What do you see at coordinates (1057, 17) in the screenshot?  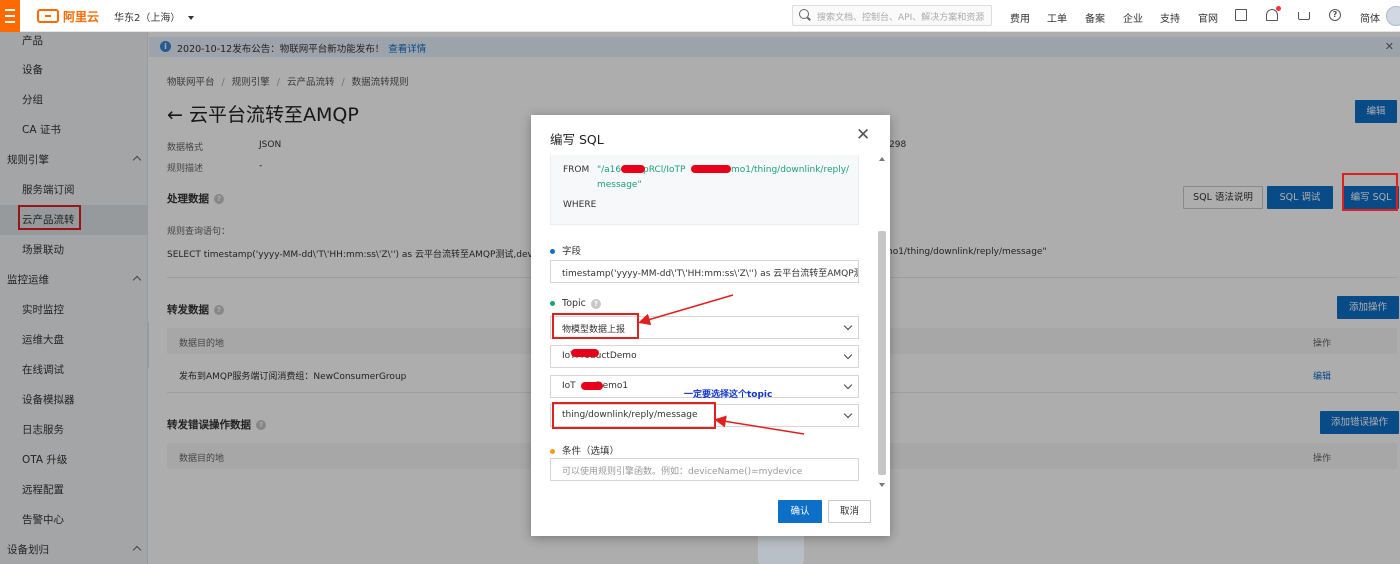 I see `nav-tickets: 工单` at bounding box center [1057, 17].